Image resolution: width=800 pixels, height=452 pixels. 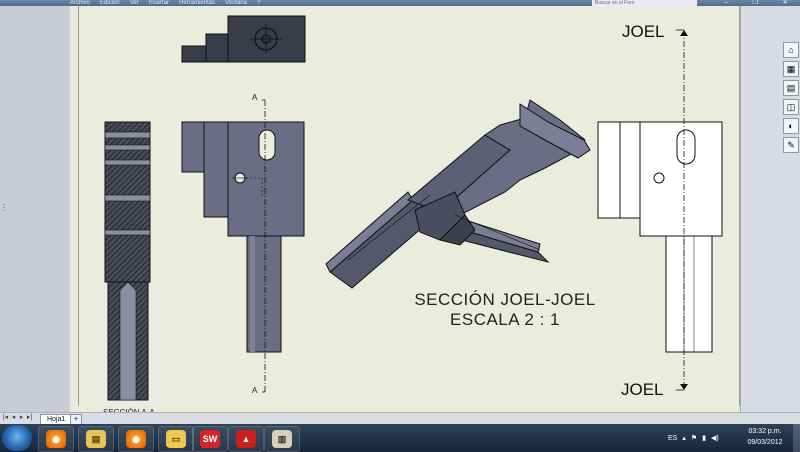 I want to click on prev-sheet-icon: ◂, so click(x=13, y=417).